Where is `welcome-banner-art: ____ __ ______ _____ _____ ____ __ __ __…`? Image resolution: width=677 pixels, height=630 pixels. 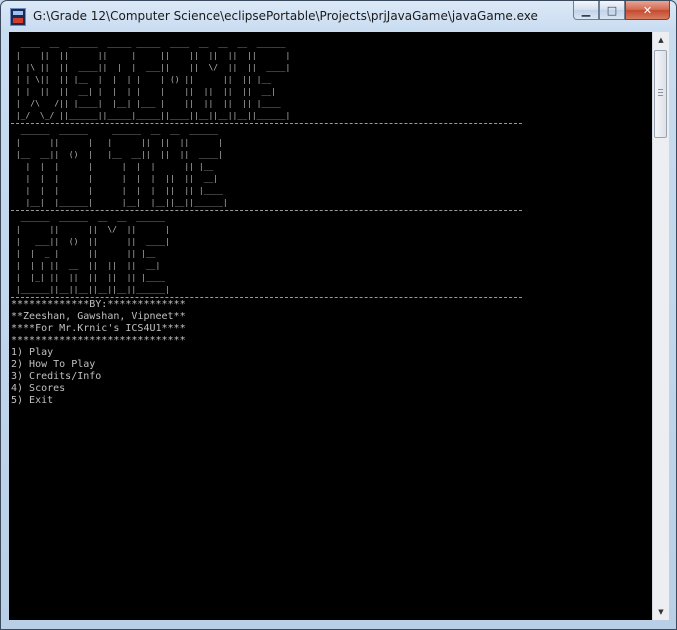 welcome-banner-art: ____ __ ______ _____ _____ ____ __ __ __… is located at coordinates (153, 79).